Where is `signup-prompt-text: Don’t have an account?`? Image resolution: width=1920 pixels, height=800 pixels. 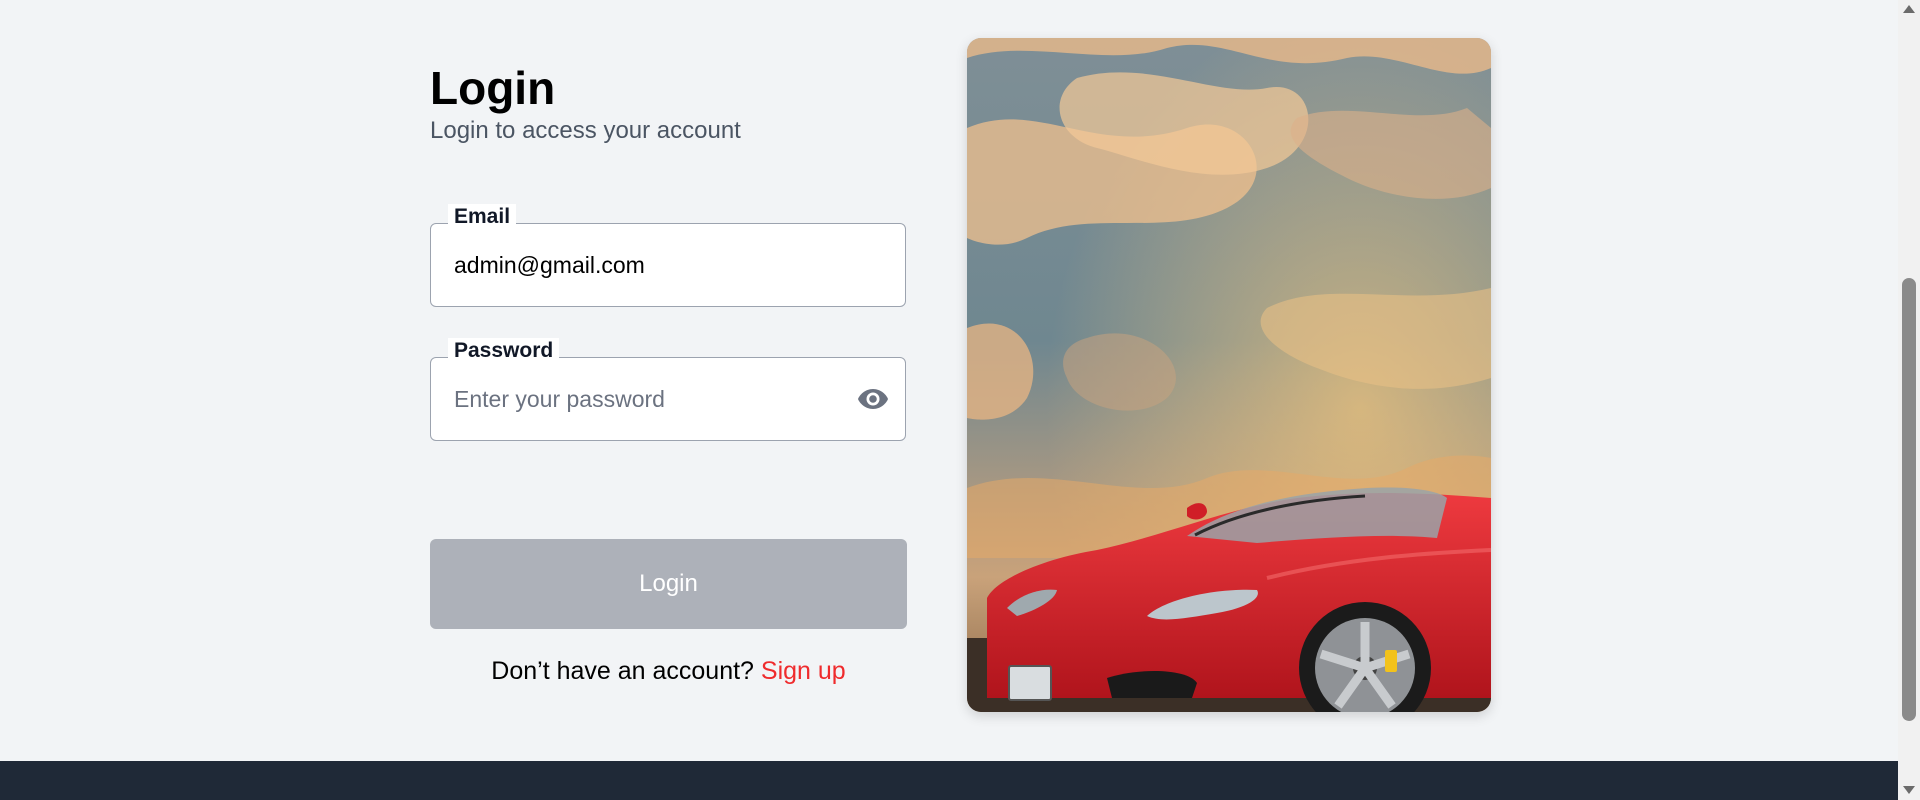
signup-prompt-text: Don’t have an account? is located at coordinates (622, 671).